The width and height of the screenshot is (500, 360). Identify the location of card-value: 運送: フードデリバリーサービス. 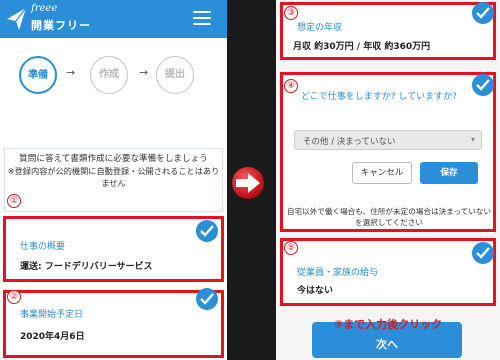
(86, 267).